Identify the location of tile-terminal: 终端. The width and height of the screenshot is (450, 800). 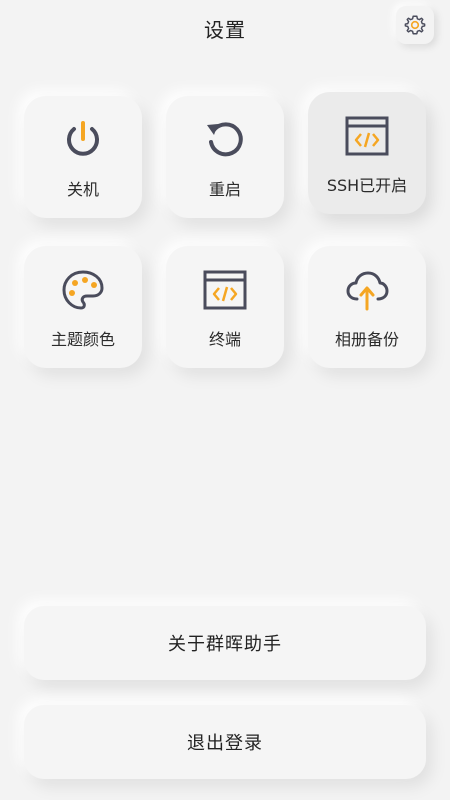
(225, 307).